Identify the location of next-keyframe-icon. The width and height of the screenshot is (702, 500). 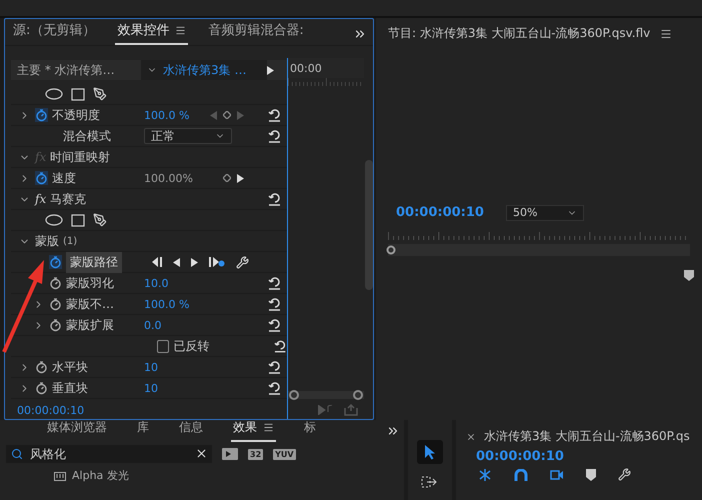
(240, 178).